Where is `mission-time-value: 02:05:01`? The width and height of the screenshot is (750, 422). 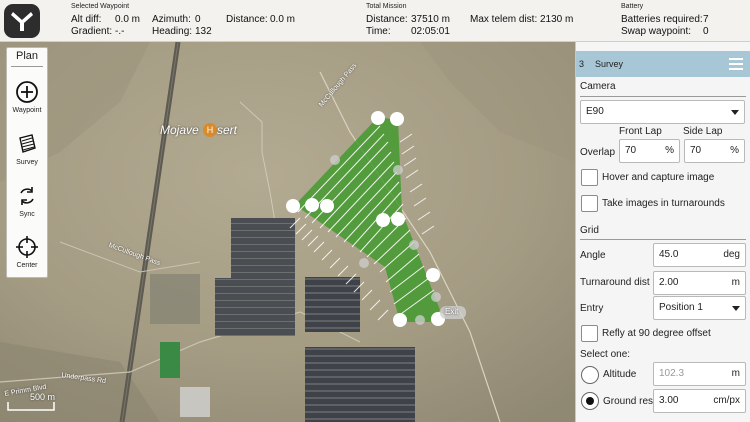
mission-time-value: 02:05:01 is located at coordinates (430, 31).